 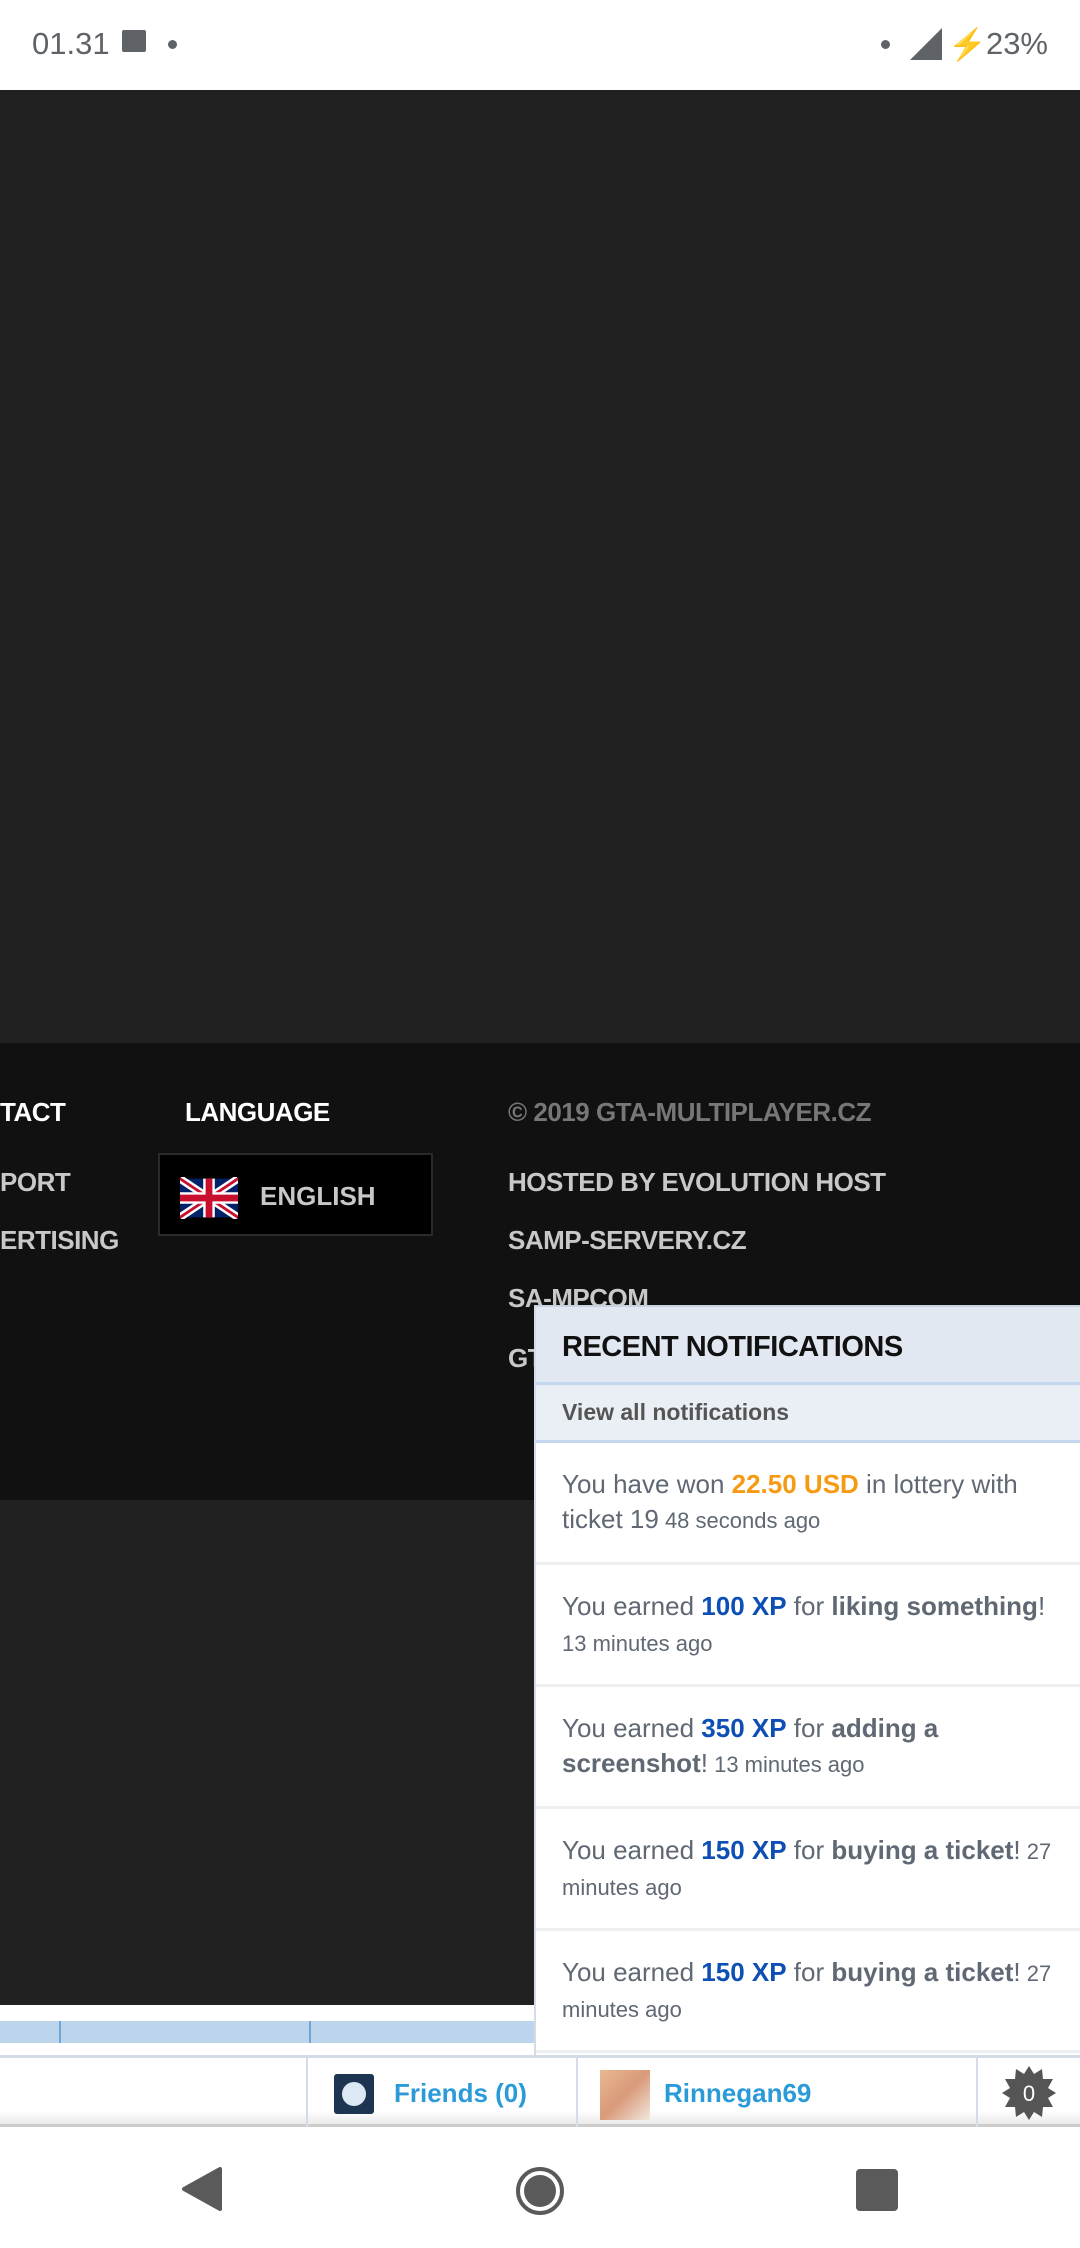 I want to click on avatar, so click(x=625, y=2095).